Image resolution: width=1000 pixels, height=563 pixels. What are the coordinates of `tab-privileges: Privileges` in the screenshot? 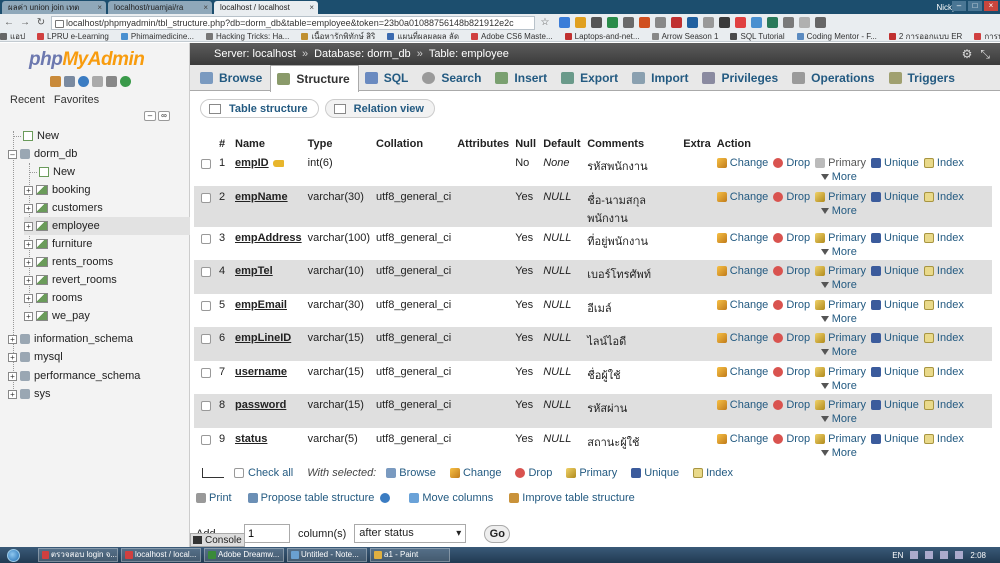 It's located at (741, 78).